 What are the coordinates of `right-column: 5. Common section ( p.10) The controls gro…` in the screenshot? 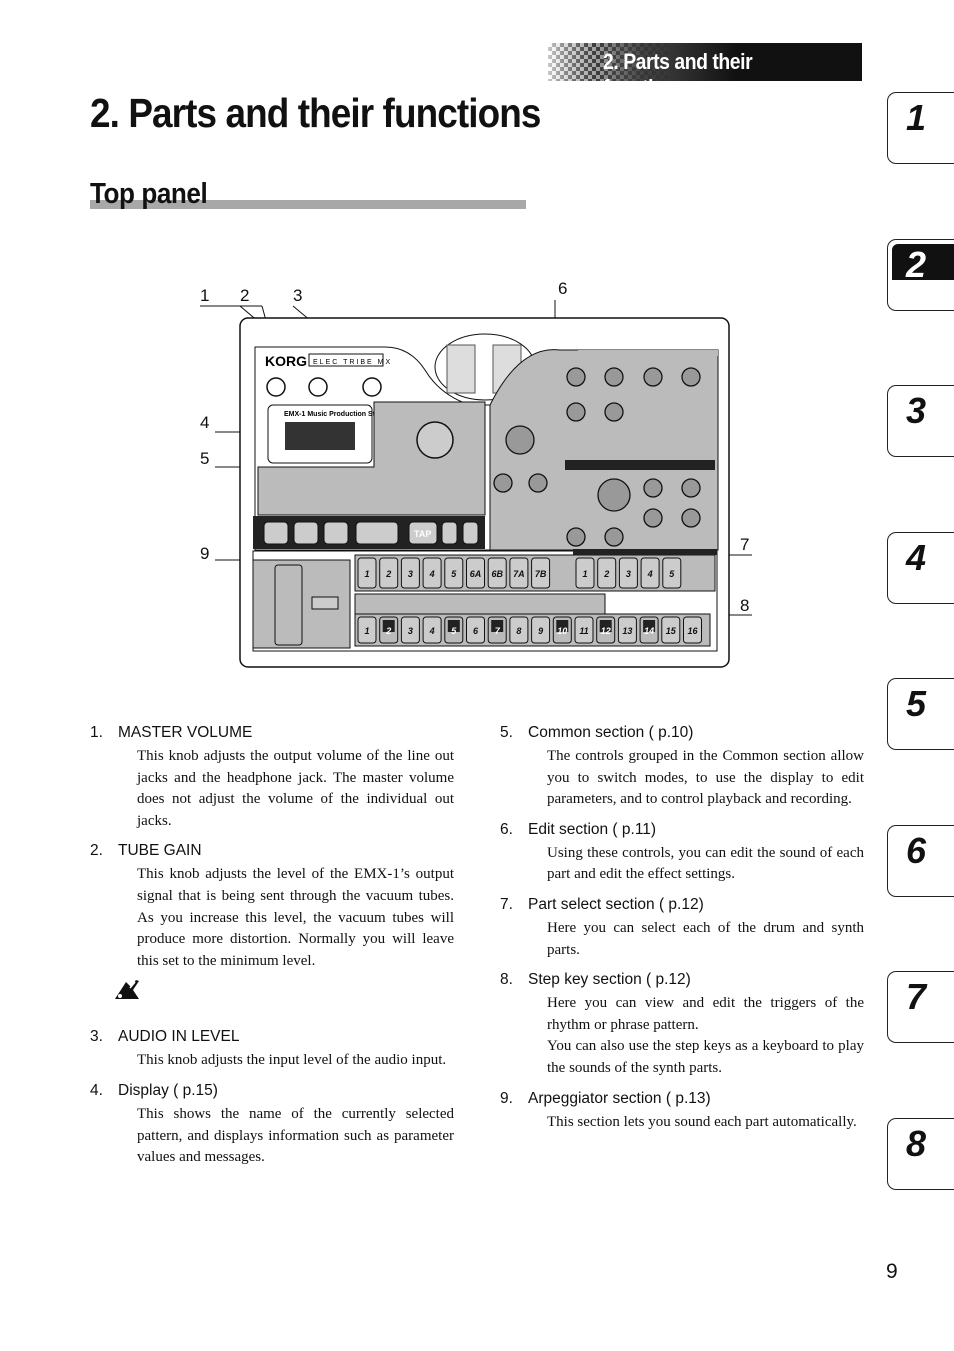 It's located at (682, 933).